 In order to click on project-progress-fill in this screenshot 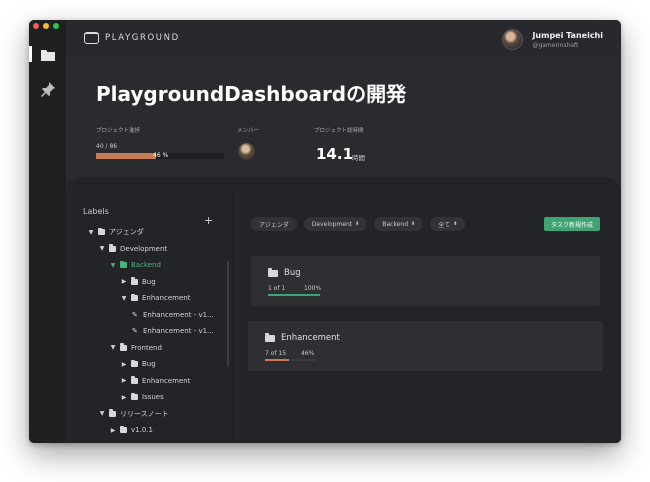, I will do `click(126, 156)`.